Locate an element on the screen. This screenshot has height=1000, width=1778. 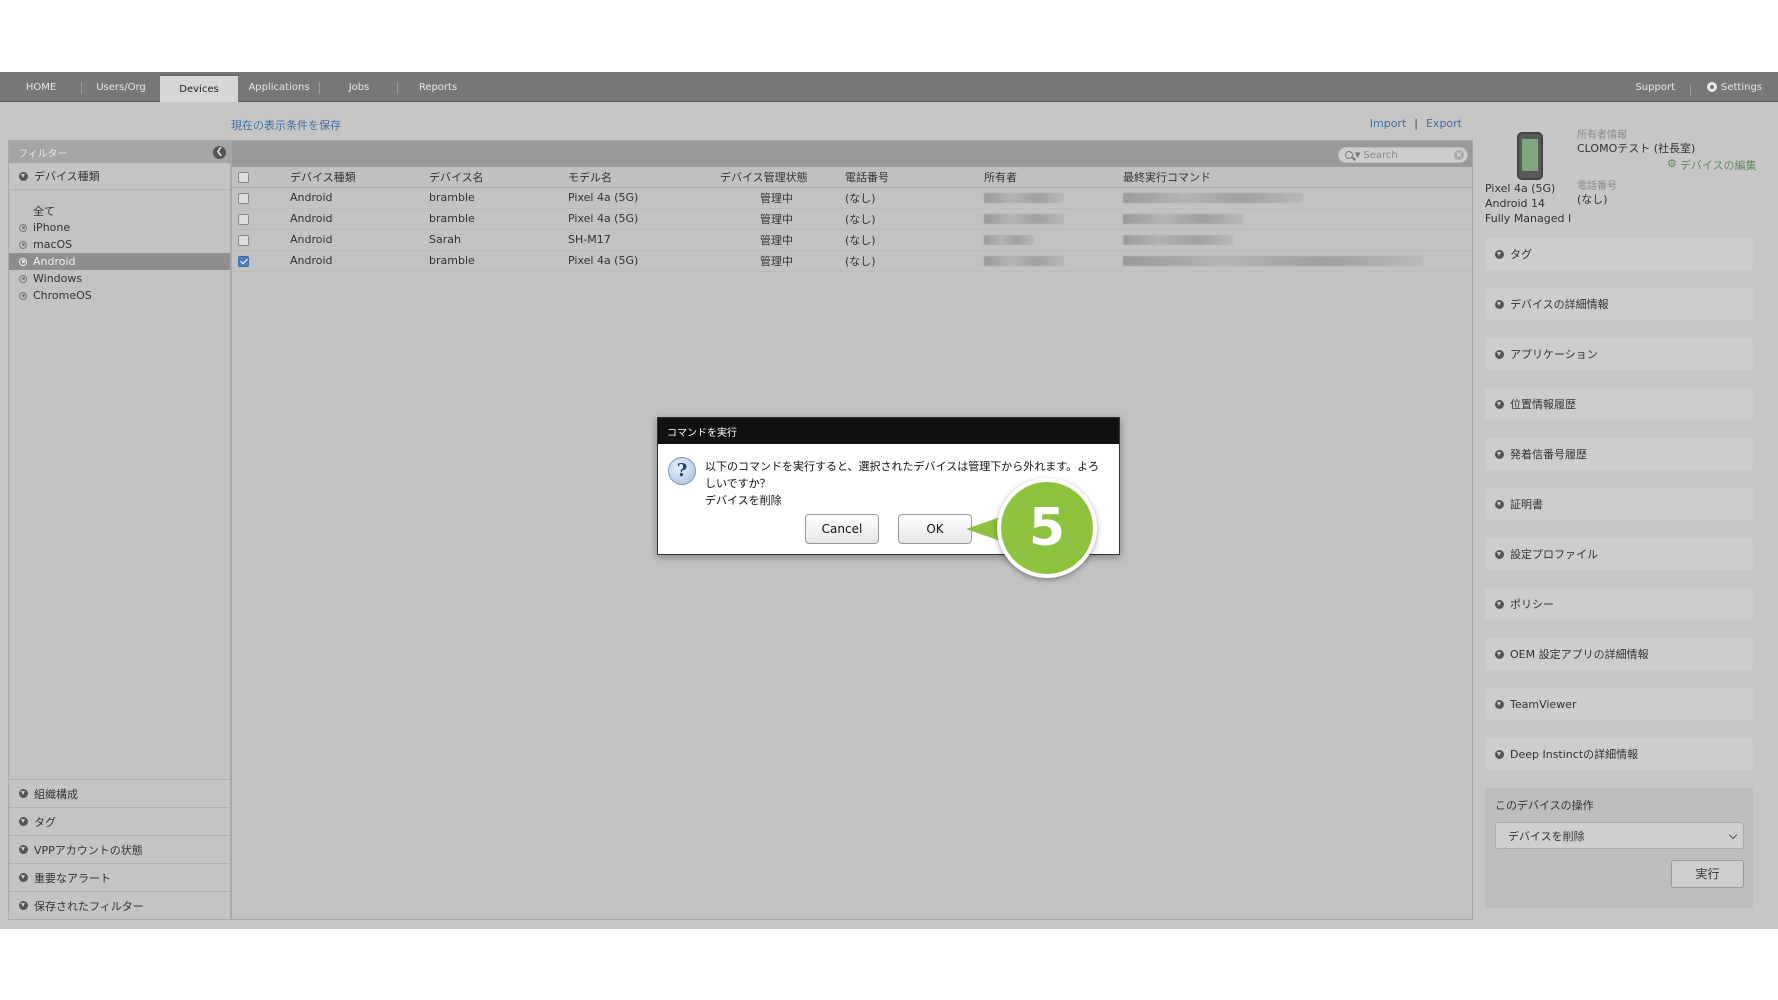
cell-type: Android is located at coordinates (353, 261).